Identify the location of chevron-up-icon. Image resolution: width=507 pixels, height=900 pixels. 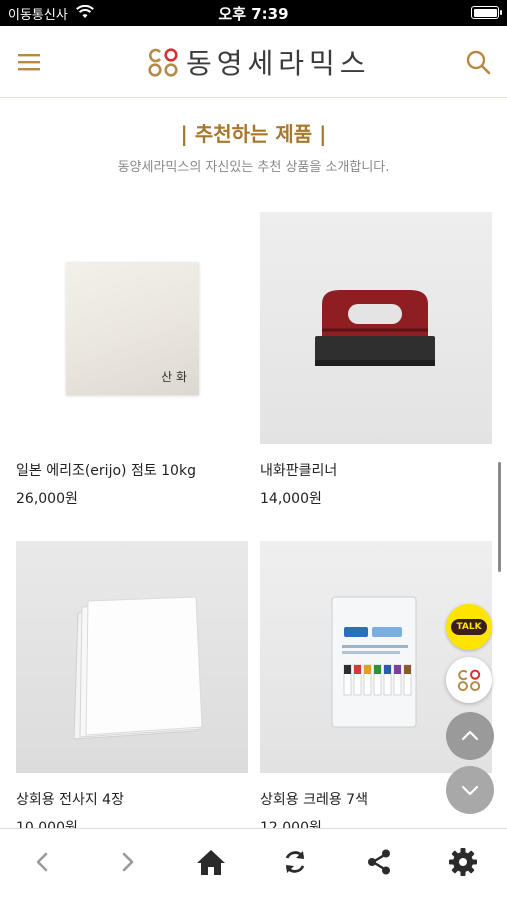
(470, 735).